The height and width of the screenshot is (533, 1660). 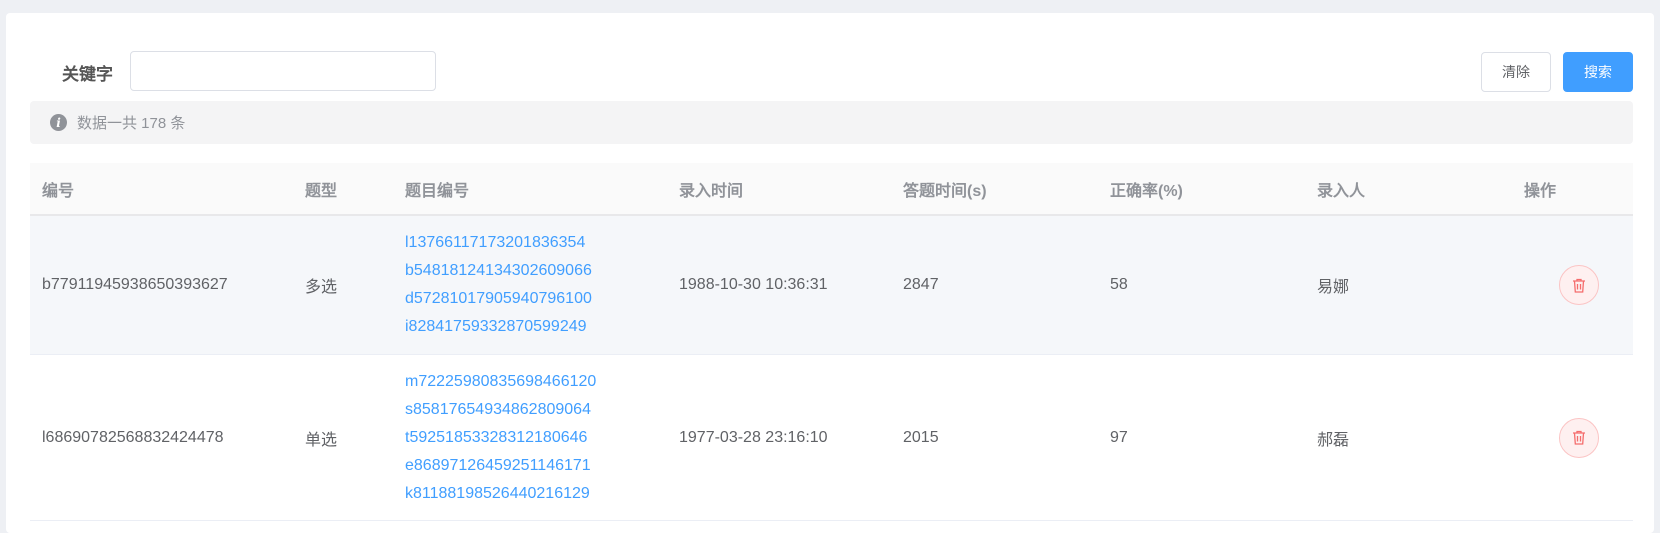 I want to click on header-actions: 操作, so click(x=1540, y=191).